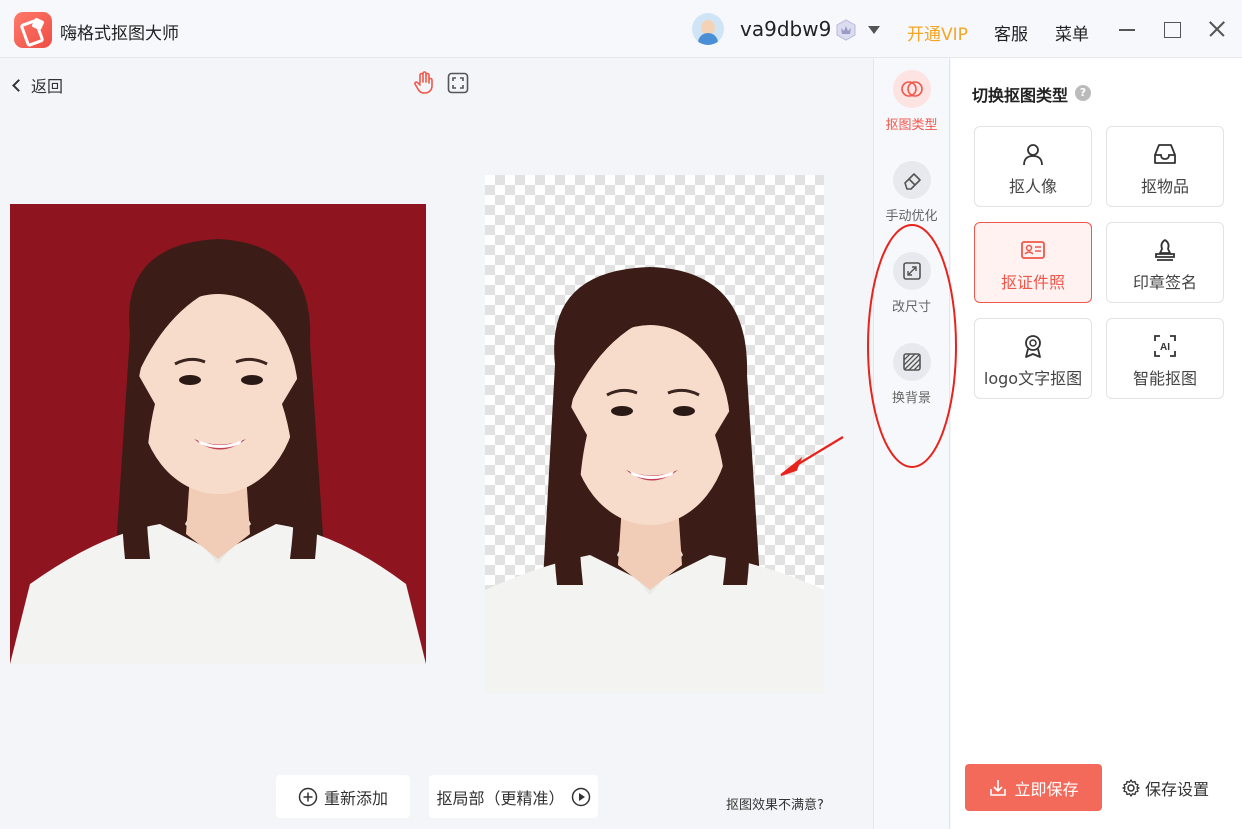 Image resolution: width=1242 pixels, height=829 pixels. I want to click on type-label: 抠物品, so click(1164, 186).